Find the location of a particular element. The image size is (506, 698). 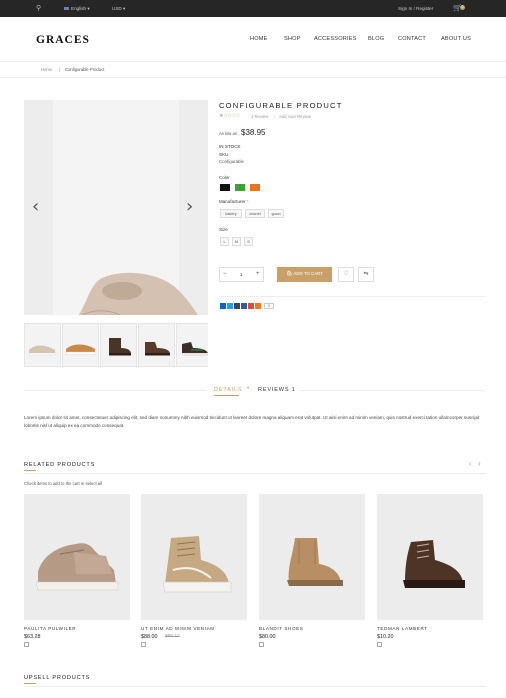

share-plus-icon is located at coordinates (258, 306).